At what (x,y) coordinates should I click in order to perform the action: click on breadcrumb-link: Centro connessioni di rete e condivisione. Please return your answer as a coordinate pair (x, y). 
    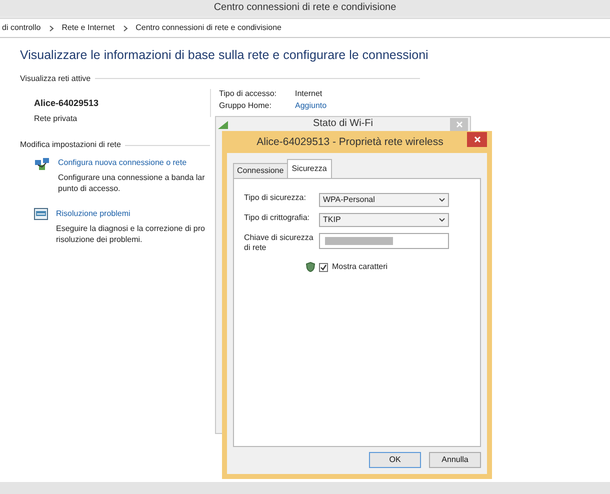
    Looking at the image, I should click on (209, 28).